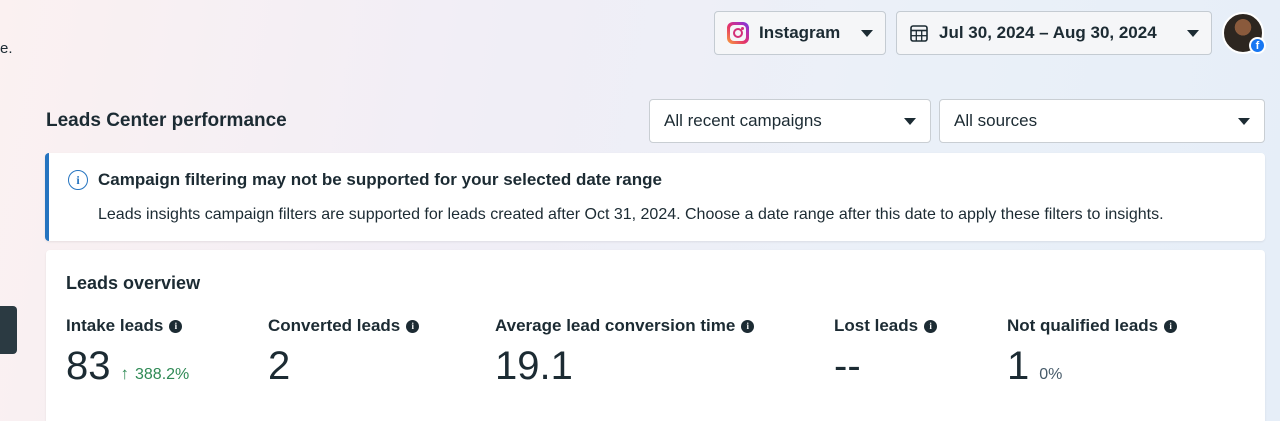 Image resolution: width=1280 pixels, height=421 pixels. I want to click on avatar: f, so click(1244, 33).